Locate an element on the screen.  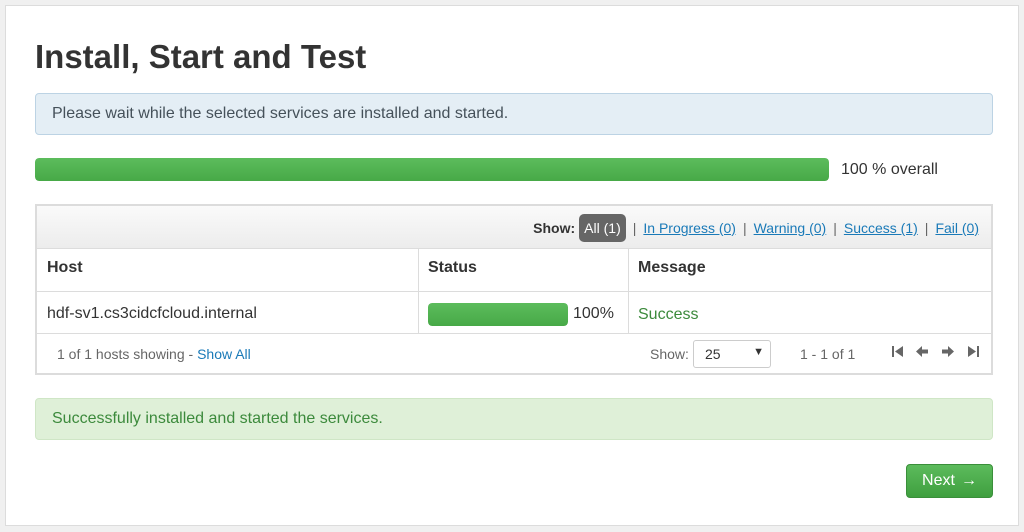
filter-fail: Fail (0) is located at coordinates (957, 228).